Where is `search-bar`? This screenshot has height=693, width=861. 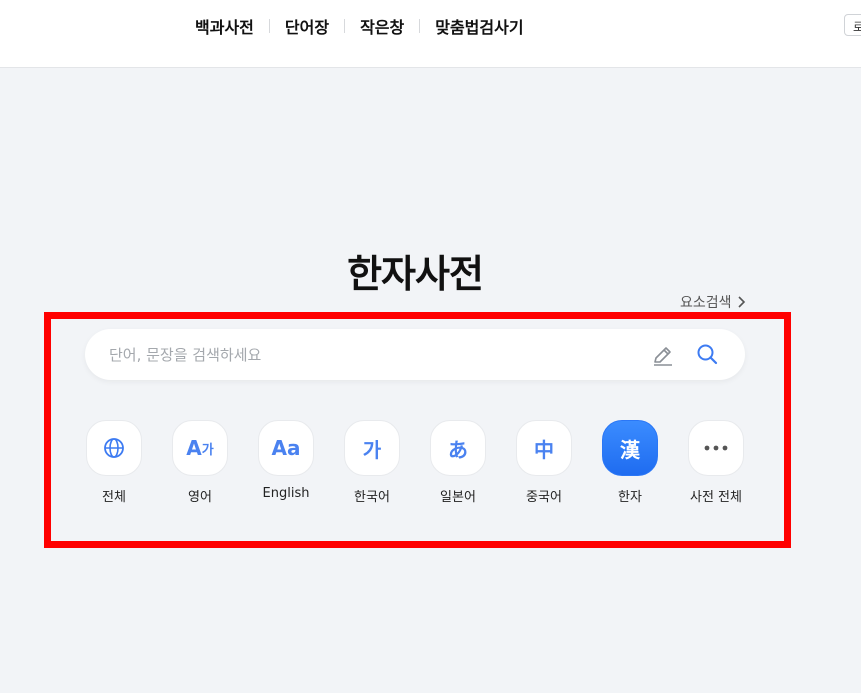 search-bar is located at coordinates (415, 354).